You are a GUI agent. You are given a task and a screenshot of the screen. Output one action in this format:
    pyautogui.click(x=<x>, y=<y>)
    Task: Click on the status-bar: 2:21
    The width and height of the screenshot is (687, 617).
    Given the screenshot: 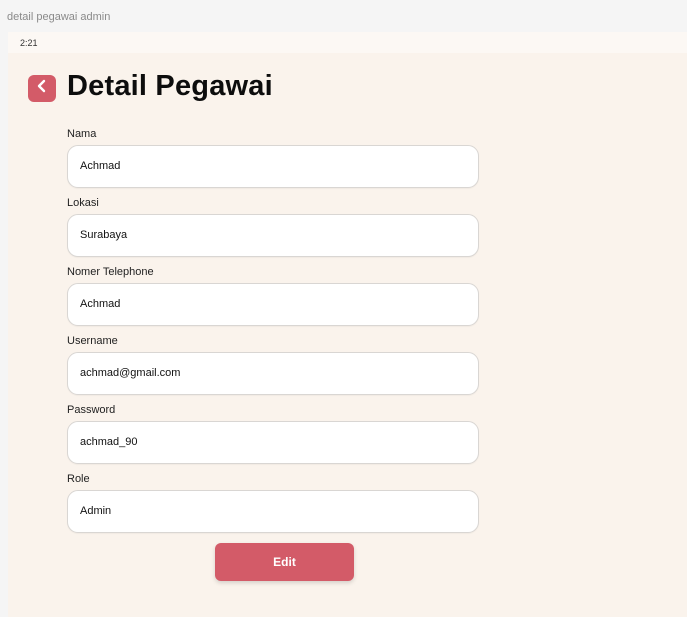 What is the action you would take?
    pyautogui.click(x=347, y=42)
    